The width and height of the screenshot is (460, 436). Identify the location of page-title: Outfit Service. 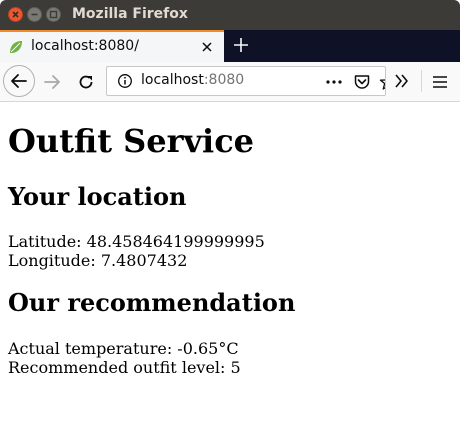
(131, 141).